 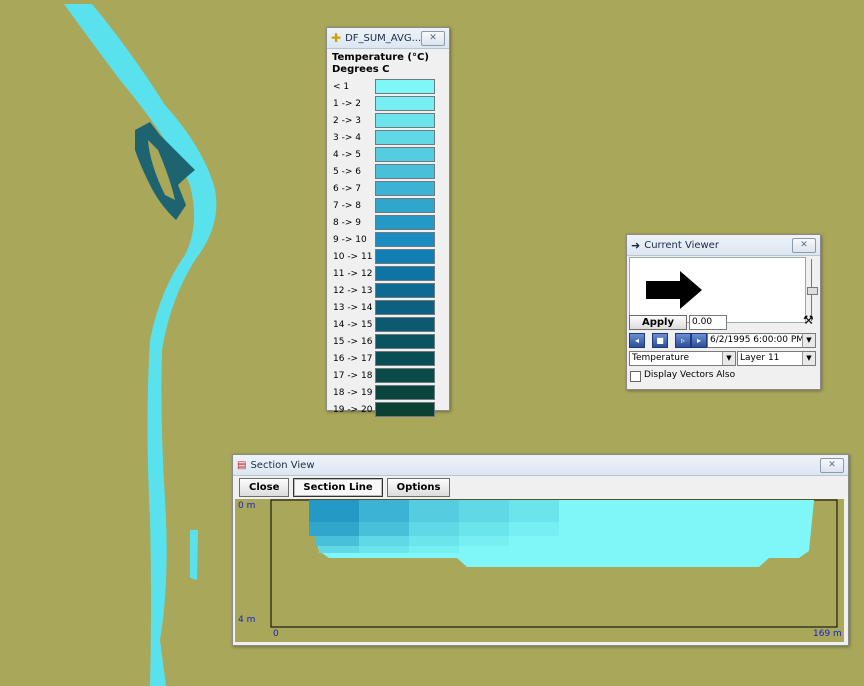 What do you see at coordinates (776, 358) in the screenshot?
I see `layer-select: Layer 11 ▼` at bounding box center [776, 358].